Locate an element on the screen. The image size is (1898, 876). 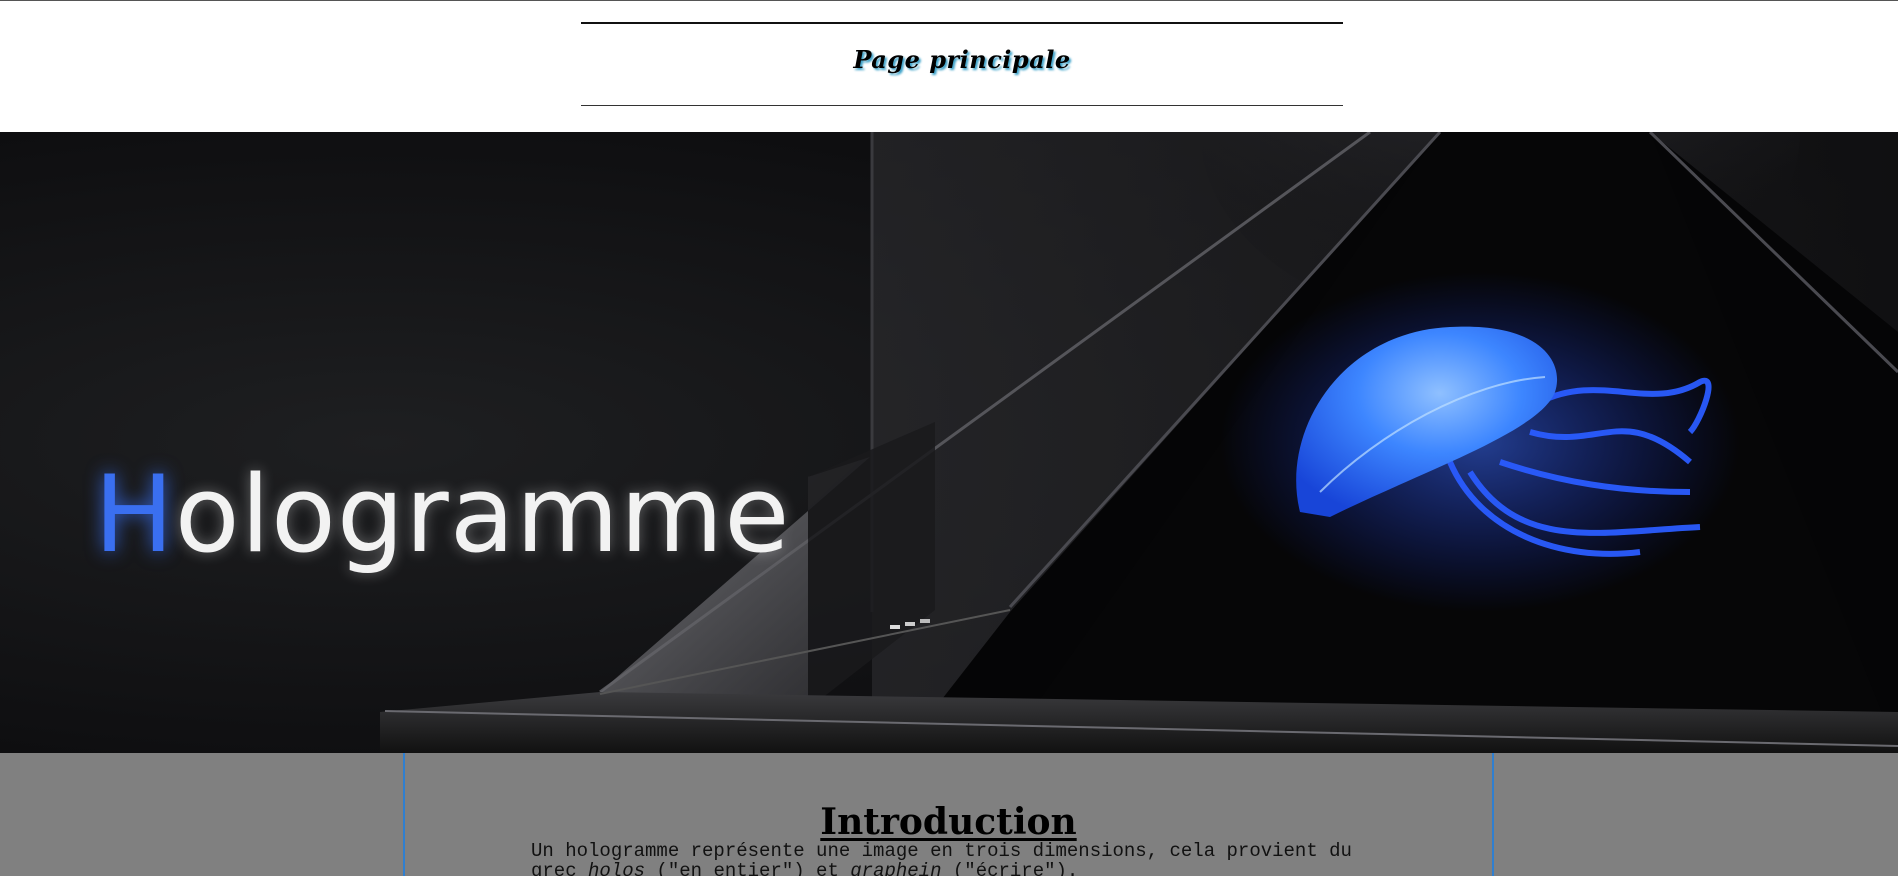
hero-title-initial: H is located at coordinates (134, 514).